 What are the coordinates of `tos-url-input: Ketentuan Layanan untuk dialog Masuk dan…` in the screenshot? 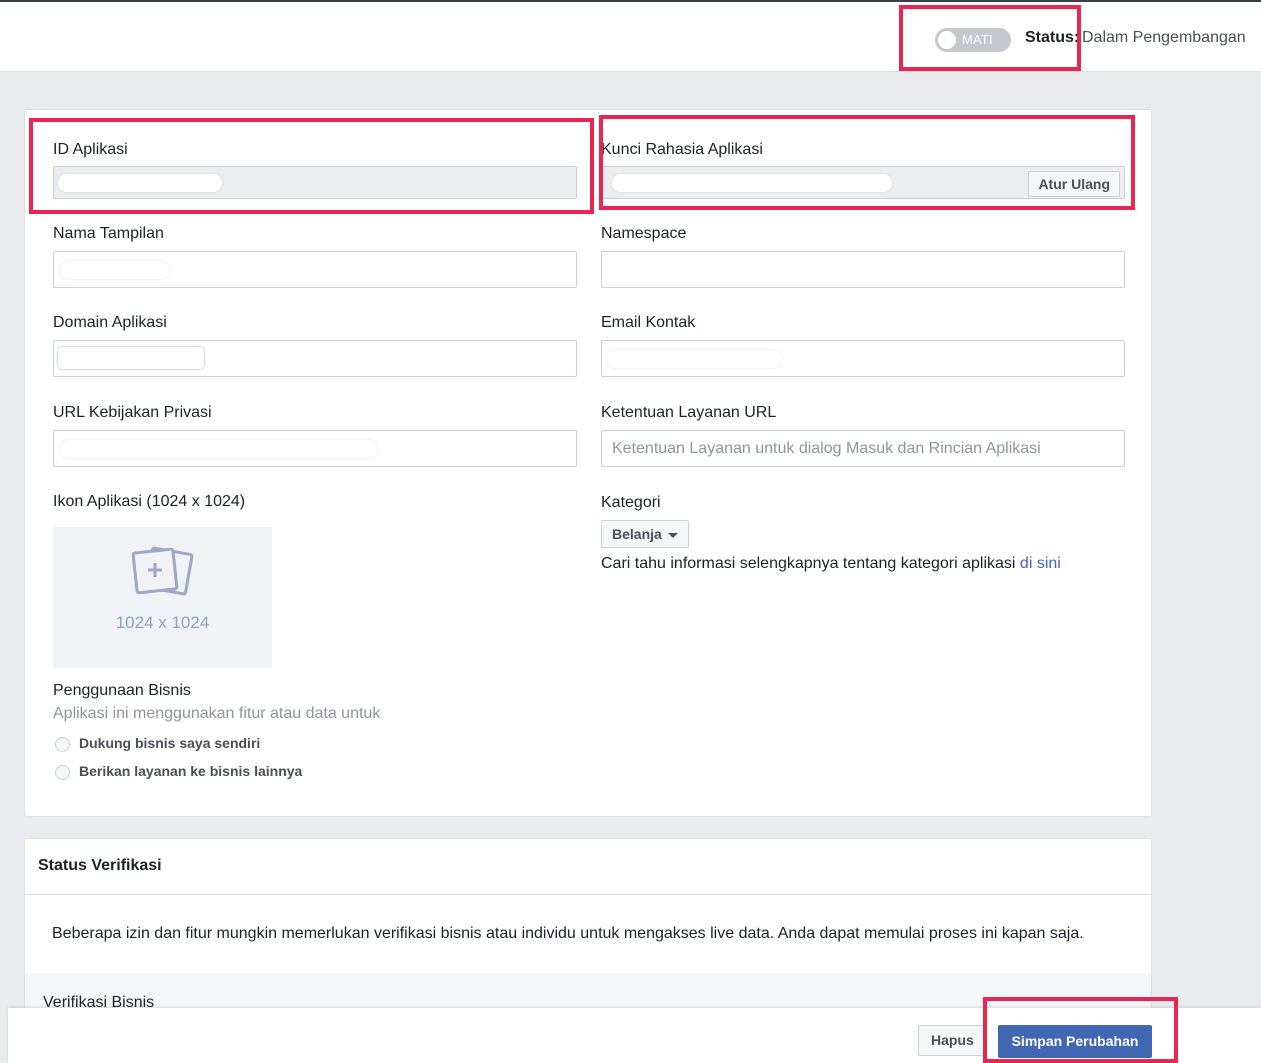 It's located at (863, 448).